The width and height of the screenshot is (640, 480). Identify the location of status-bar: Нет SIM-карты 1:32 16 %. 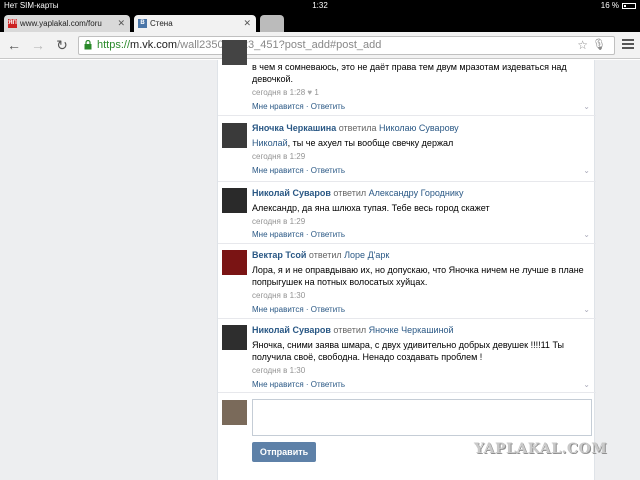
(320, 6).